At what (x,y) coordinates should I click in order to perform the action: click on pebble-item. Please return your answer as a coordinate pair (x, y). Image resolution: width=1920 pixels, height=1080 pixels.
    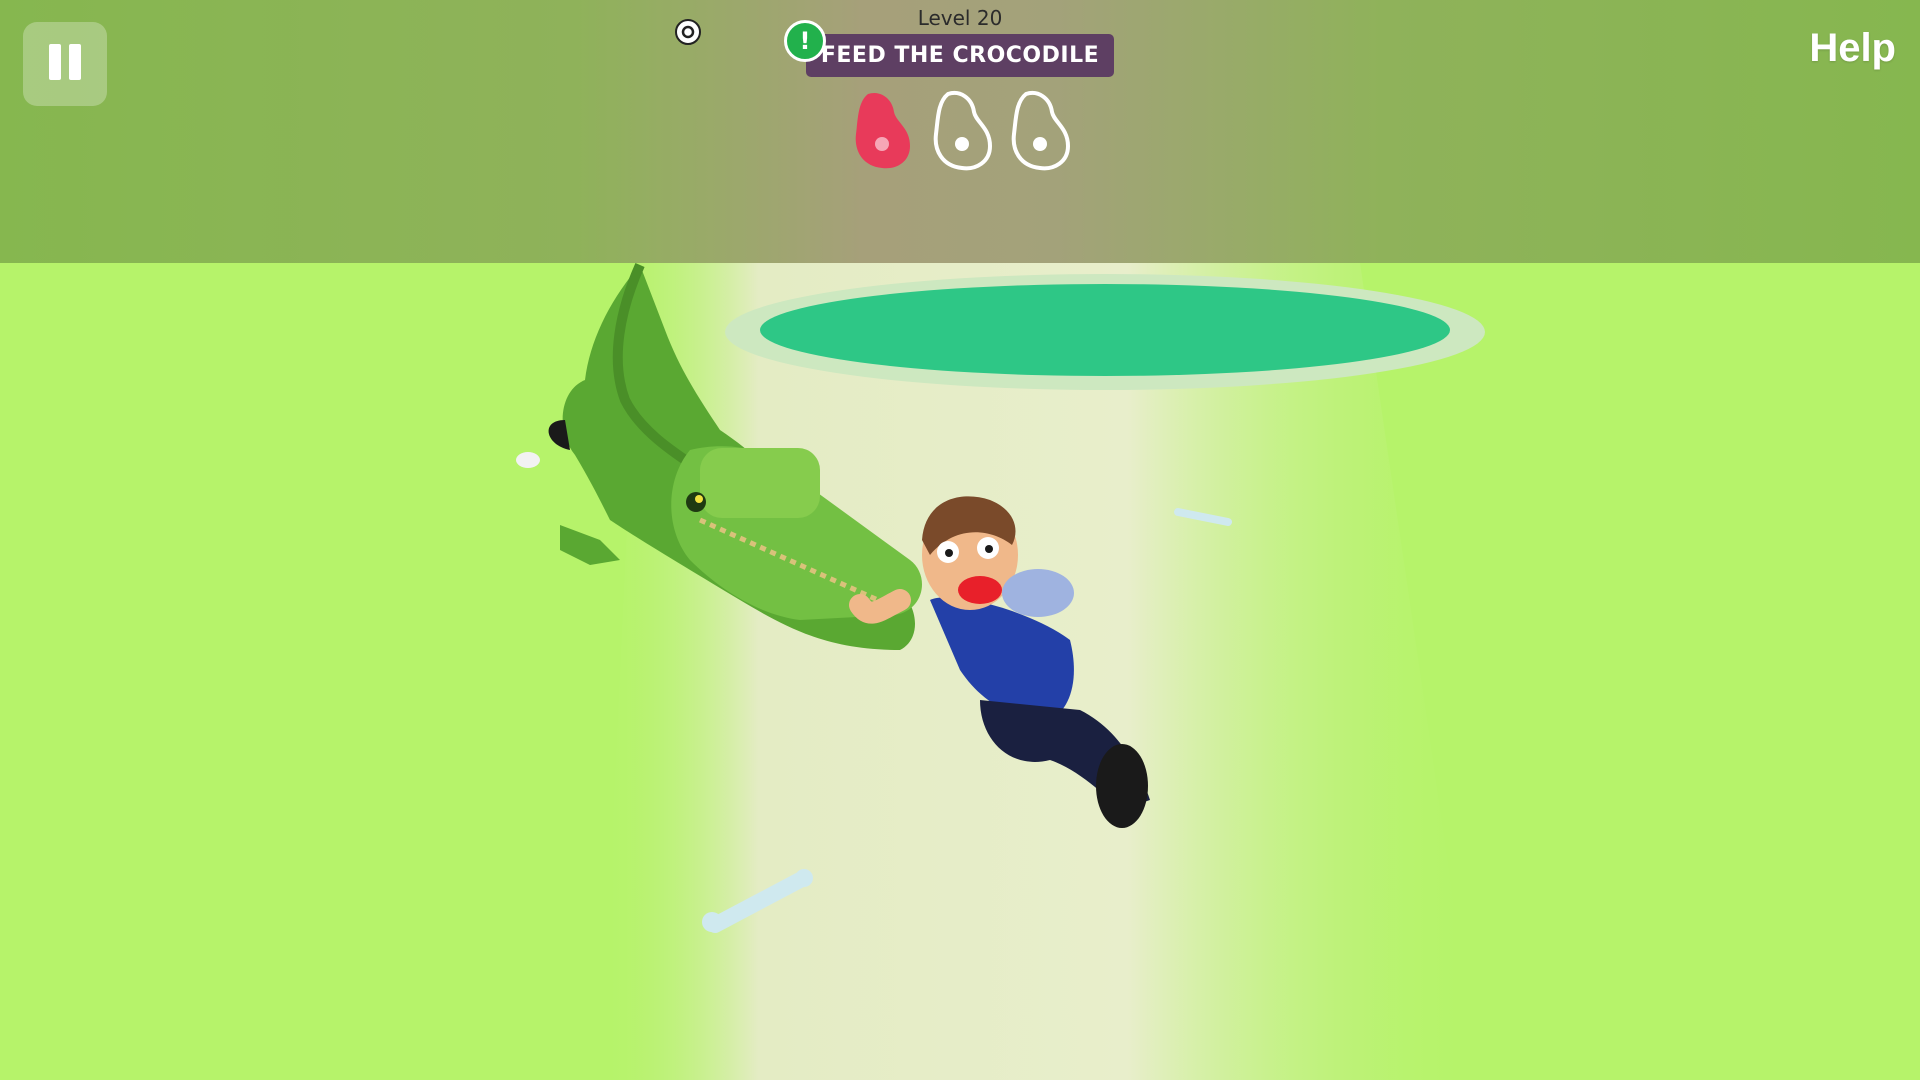
    Looking at the image, I should click on (528, 460).